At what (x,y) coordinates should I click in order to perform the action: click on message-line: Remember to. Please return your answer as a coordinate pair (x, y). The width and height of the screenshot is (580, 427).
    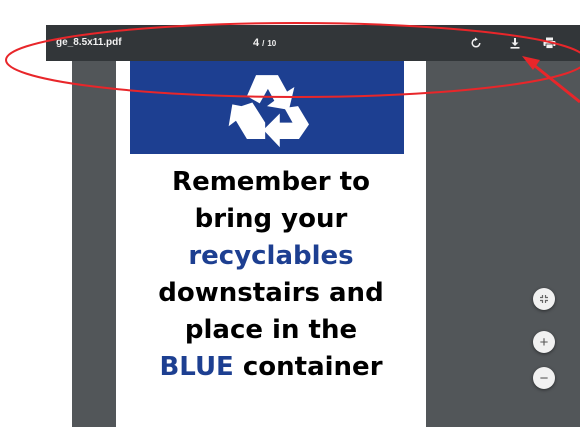
    Looking at the image, I should click on (271, 182).